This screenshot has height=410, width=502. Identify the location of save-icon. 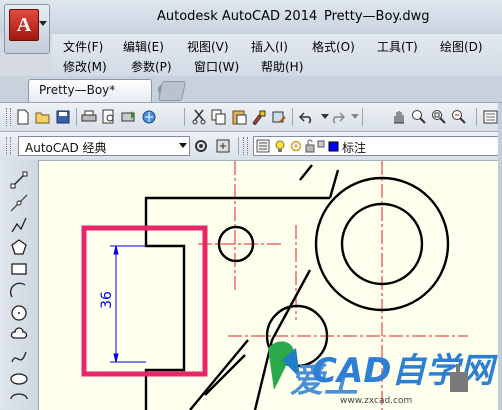
(63, 117).